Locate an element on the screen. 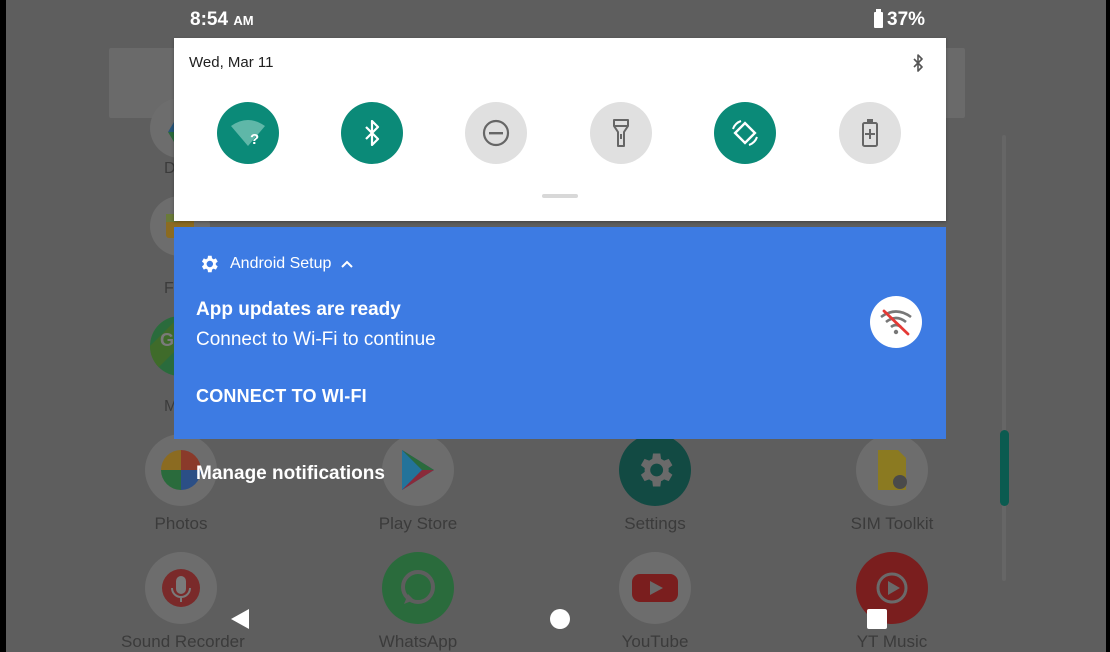  app-settings: Settings is located at coordinates (655, 484).